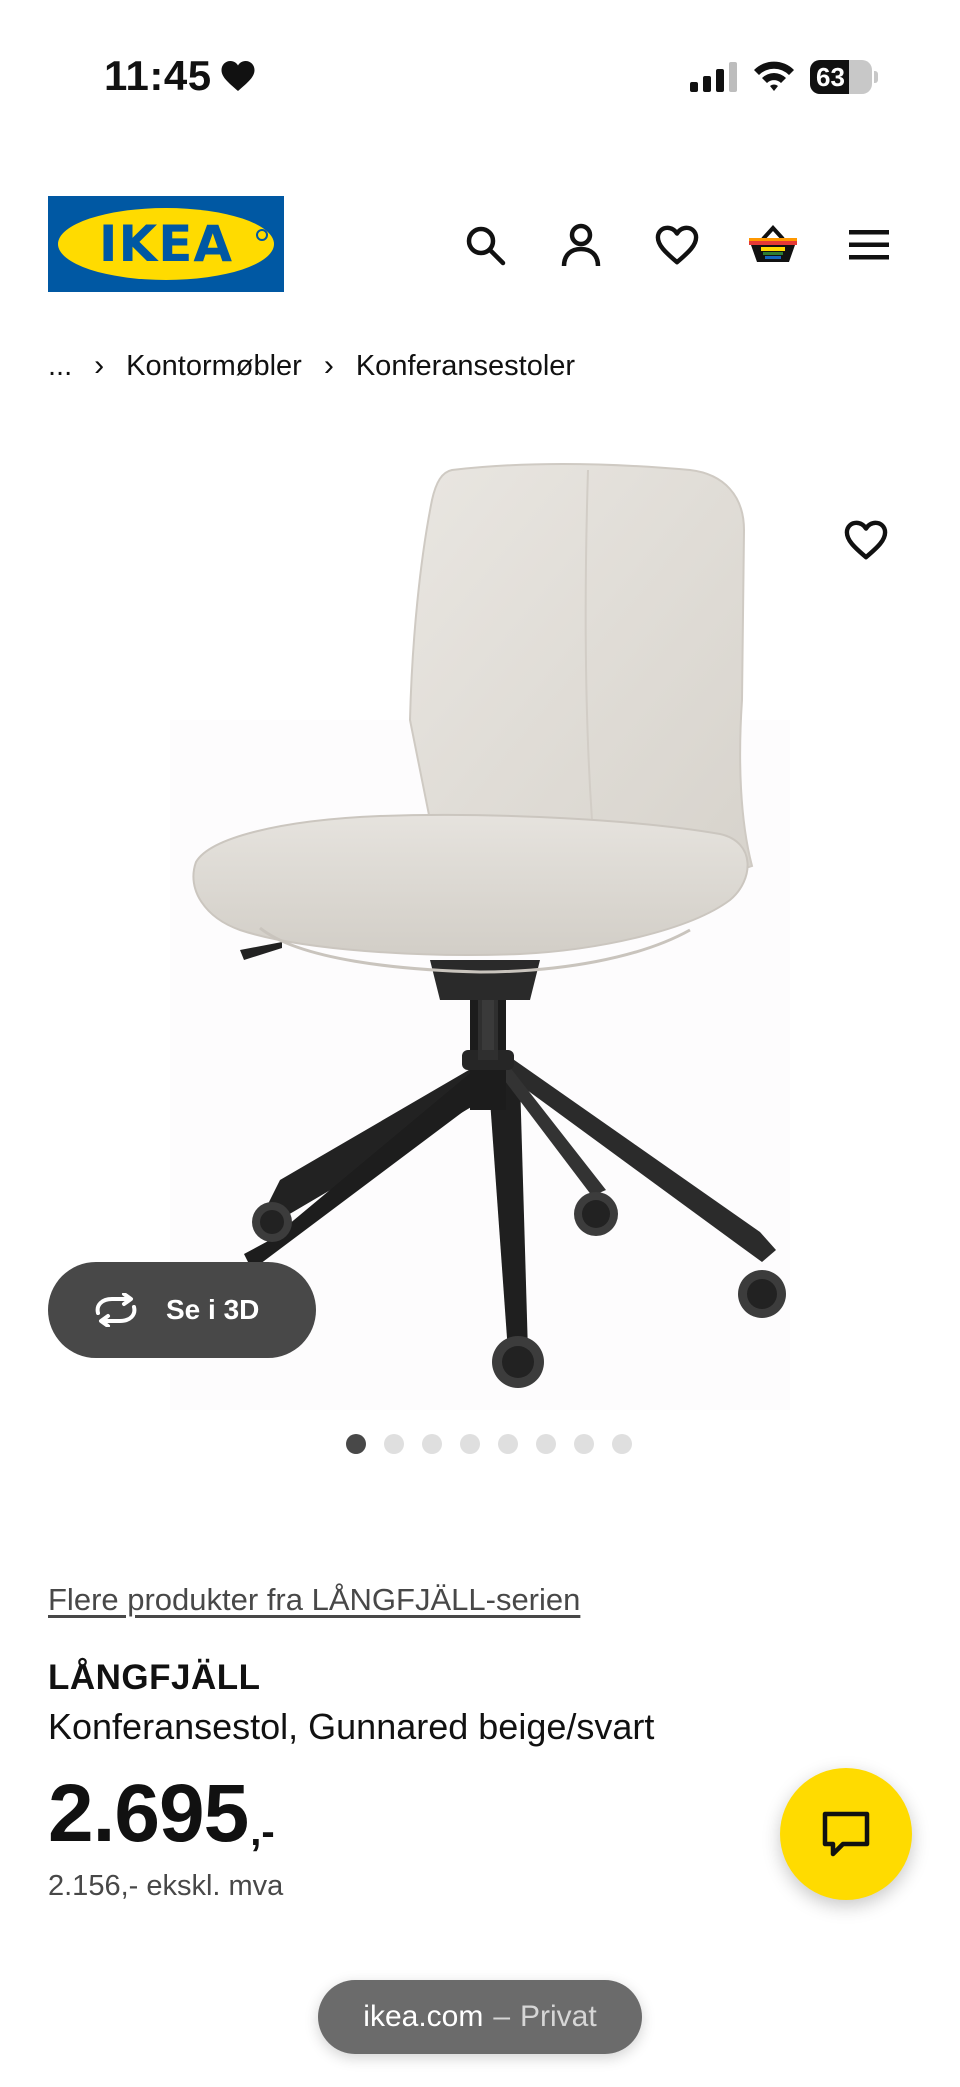  What do you see at coordinates (238, 76) in the screenshot?
I see `heart-status-icon` at bounding box center [238, 76].